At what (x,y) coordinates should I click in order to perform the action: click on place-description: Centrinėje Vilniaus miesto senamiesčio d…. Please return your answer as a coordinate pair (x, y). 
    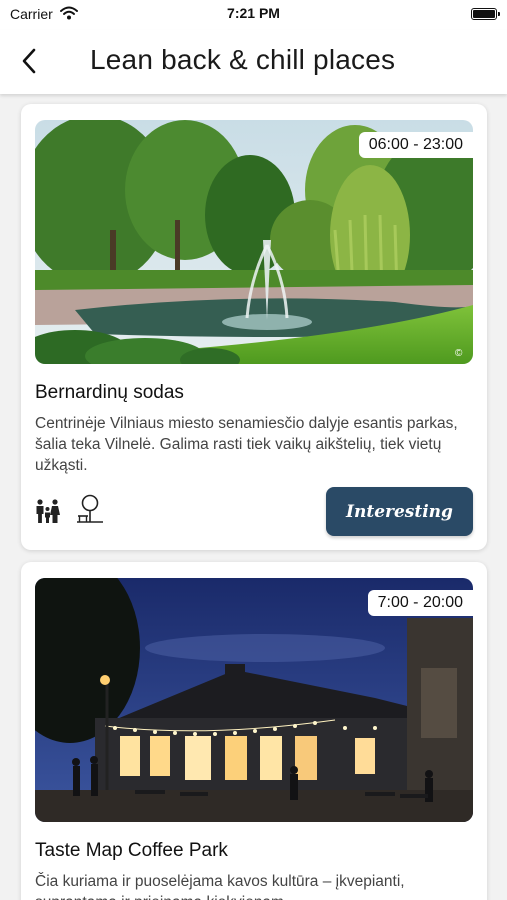
    Looking at the image, I should click on (246, 444).